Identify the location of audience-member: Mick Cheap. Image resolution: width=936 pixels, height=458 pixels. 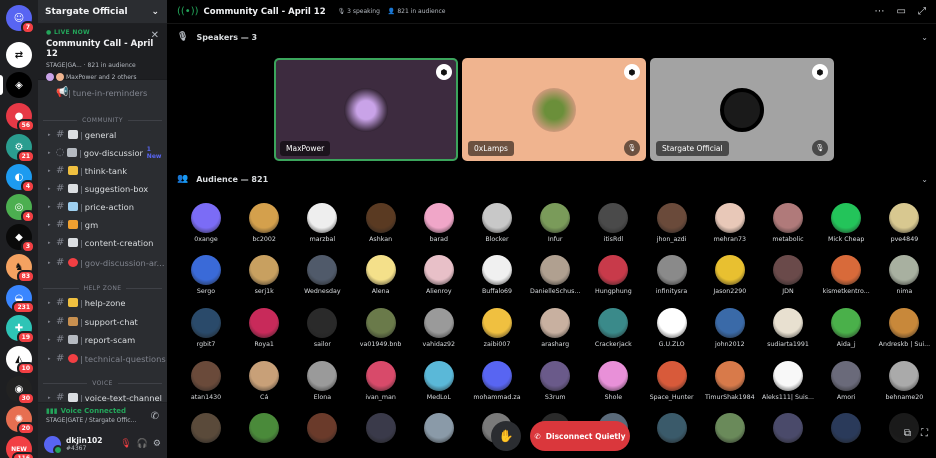
(846, 223).